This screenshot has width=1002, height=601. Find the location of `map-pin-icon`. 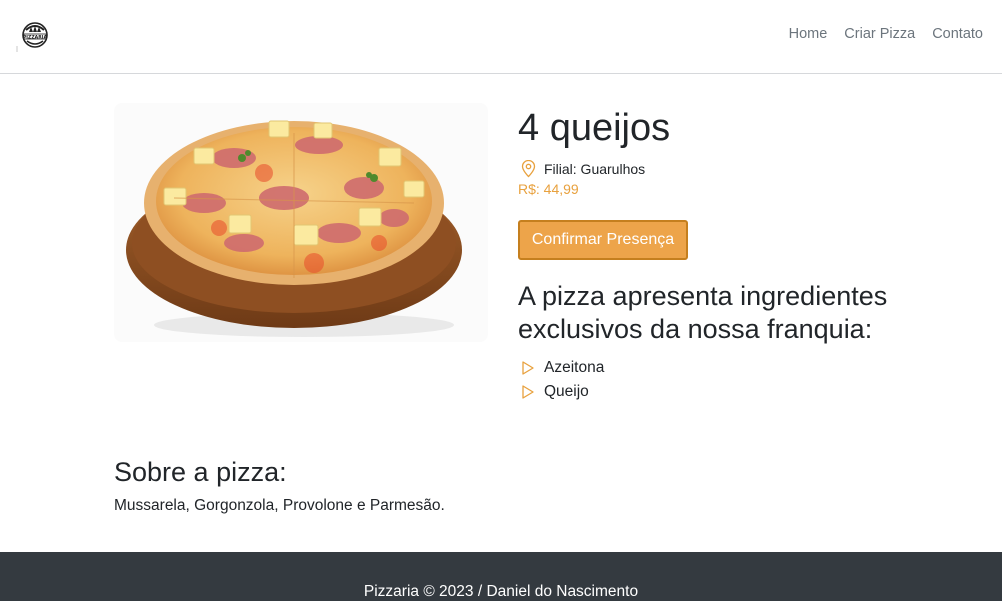

map-pin-icon is located at coordinates (528, 169).